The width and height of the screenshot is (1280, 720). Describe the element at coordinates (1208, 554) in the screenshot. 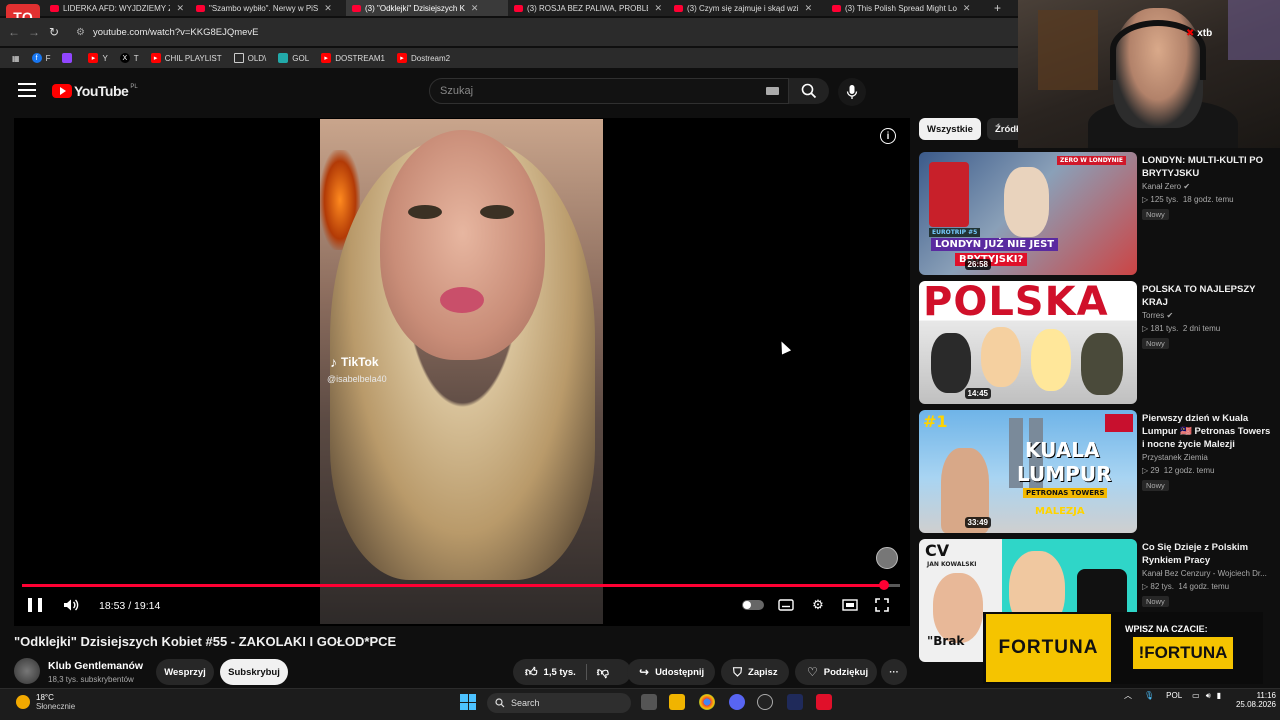

I see `recommended-title: Co Się Dzieje z Polskim Rynkiem Pracy` at that location.